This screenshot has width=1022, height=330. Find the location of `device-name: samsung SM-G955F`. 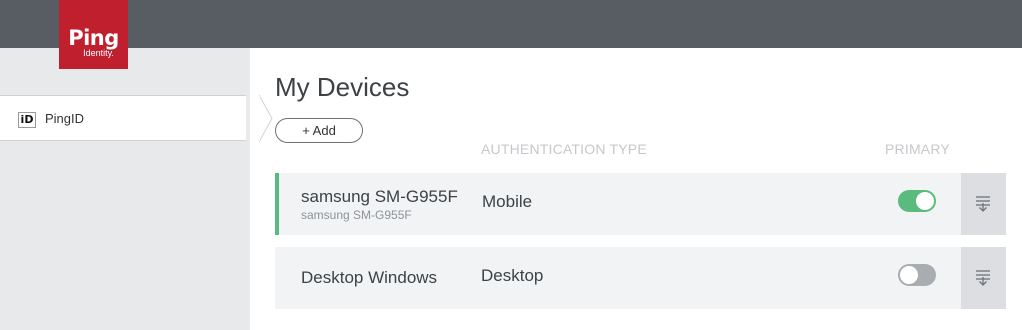

device-name: samsung SM-G955F is located at coordinates (379, 196).